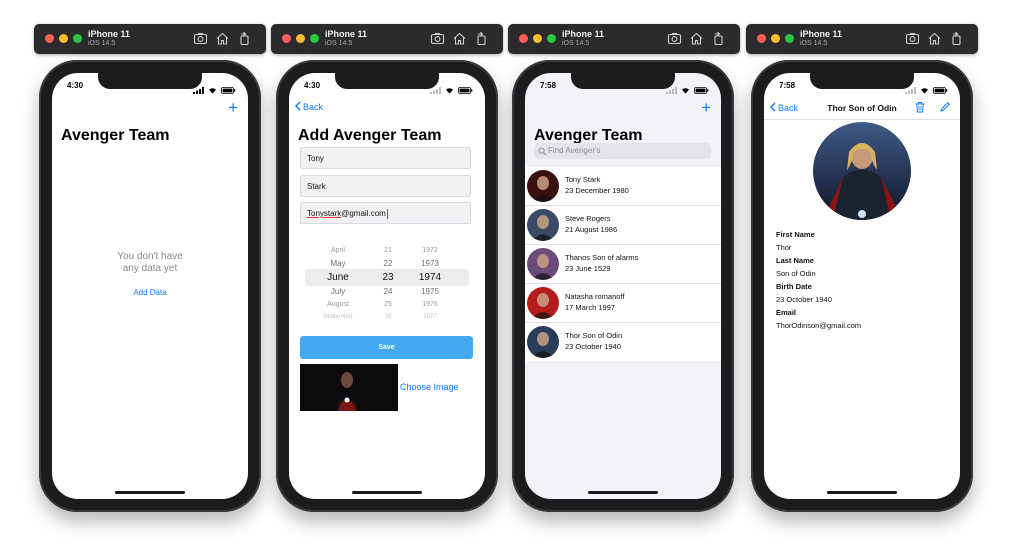 The image size is (1012, 558). What do you see at coordinates (338, 316) in the screenshot?
I see `picker-month: September` at bounding box center [338, 316].